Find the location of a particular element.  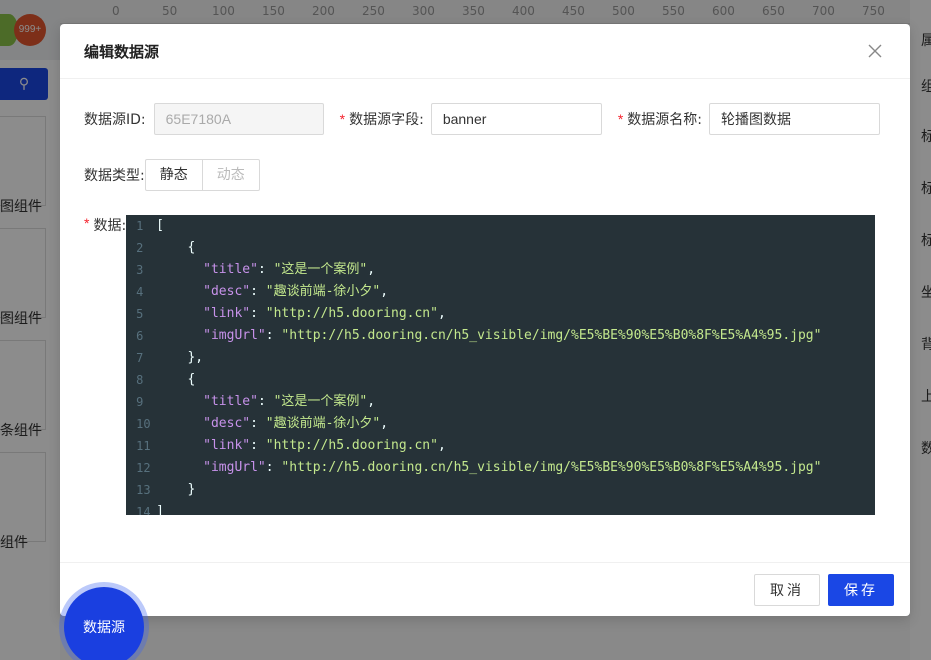

name-field: * 数据源名称: 轮播图数据 is located at coordinates (749, 119).